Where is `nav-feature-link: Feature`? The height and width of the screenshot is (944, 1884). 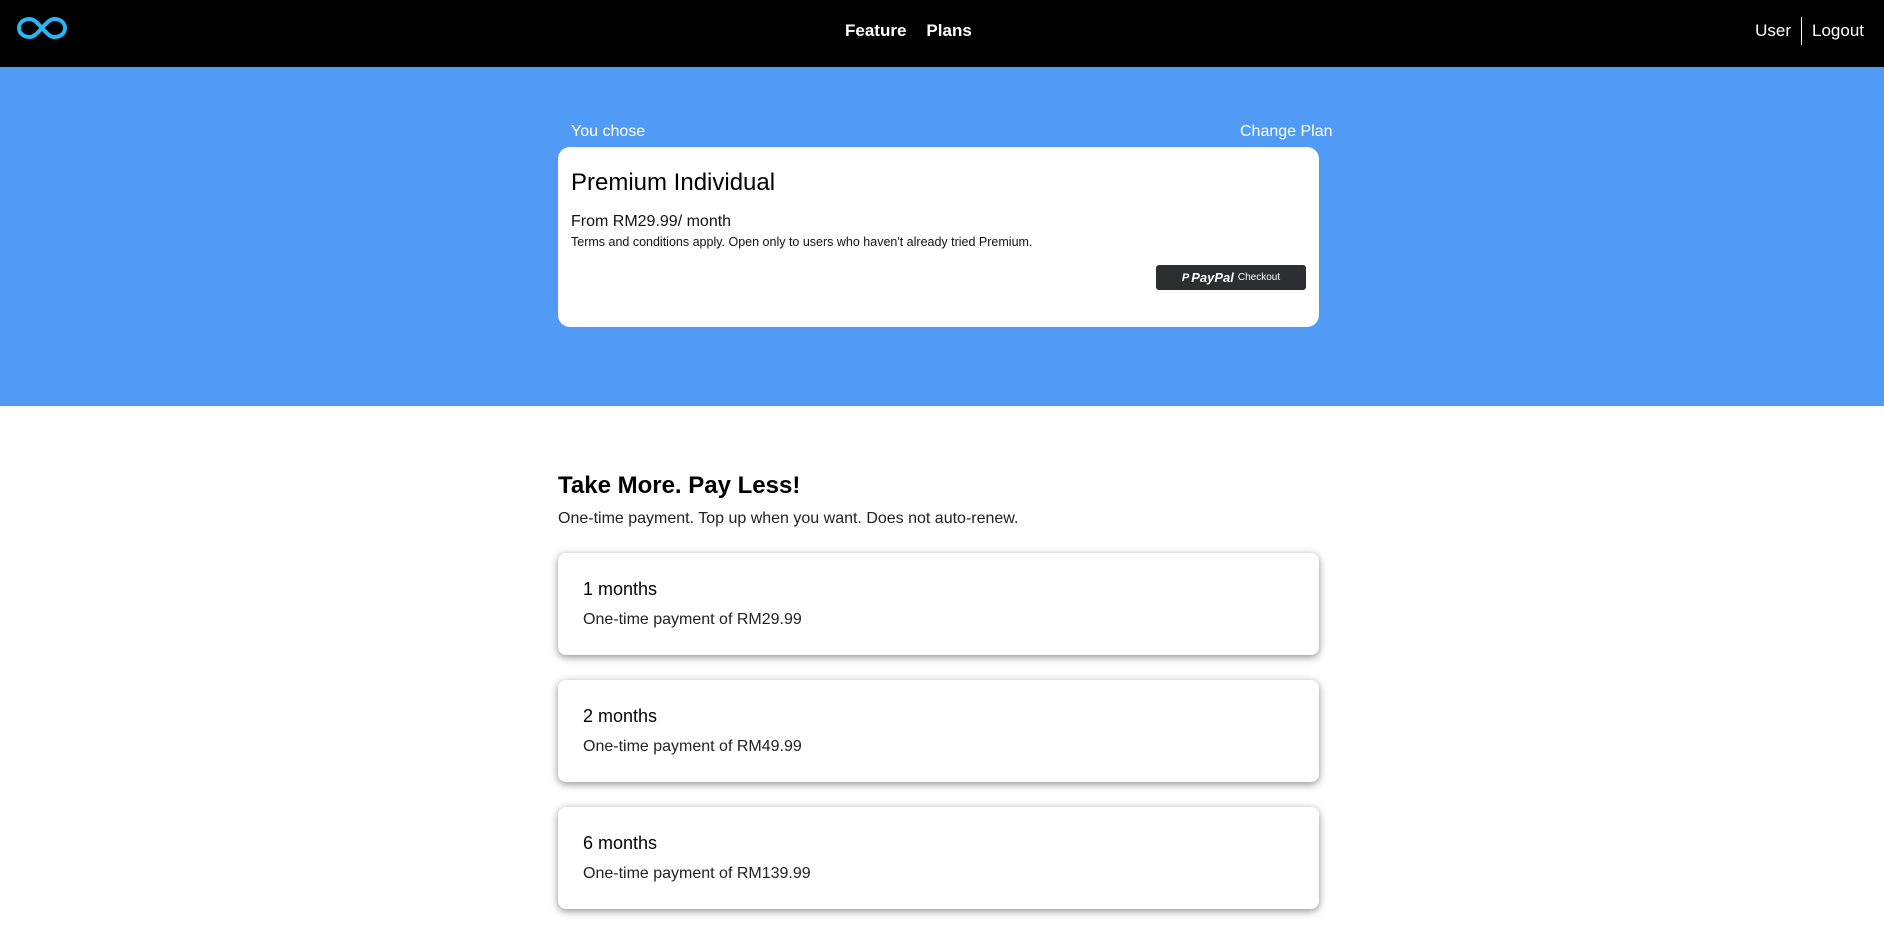 nav-feature-link: Feature is located at coordinates (875, 31).